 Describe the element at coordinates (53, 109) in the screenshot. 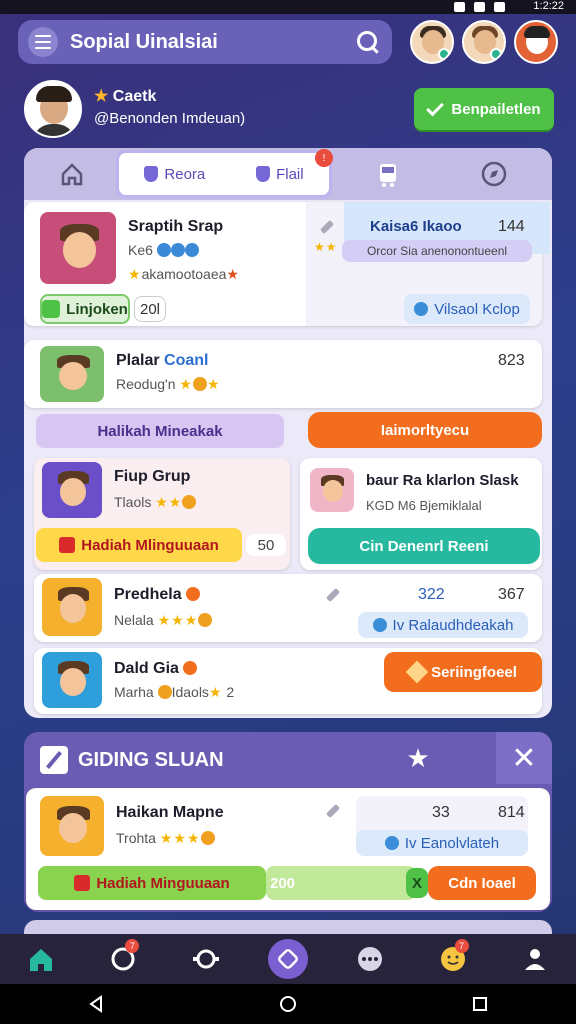

I see `profile-avatar` at that location.